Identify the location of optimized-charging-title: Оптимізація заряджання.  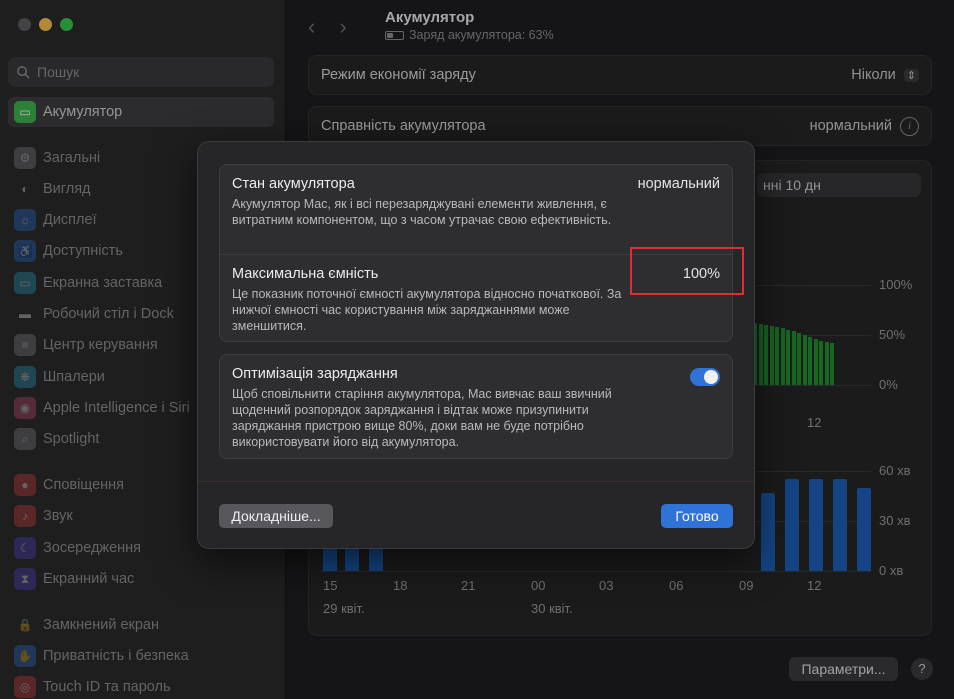
(315, 374).